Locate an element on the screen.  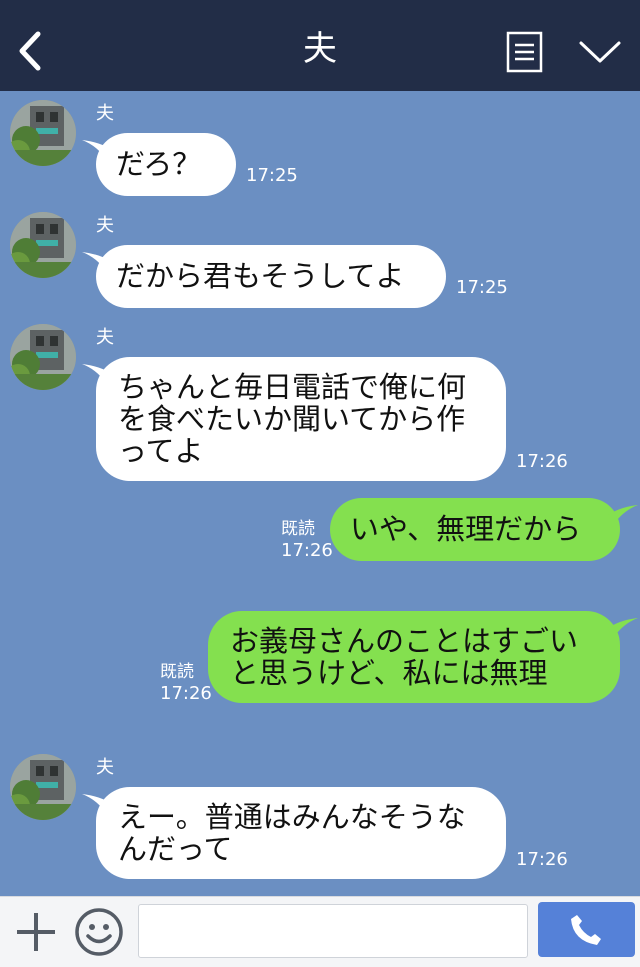
message-text: いや、無理だから is located at coordinates (466, 529).